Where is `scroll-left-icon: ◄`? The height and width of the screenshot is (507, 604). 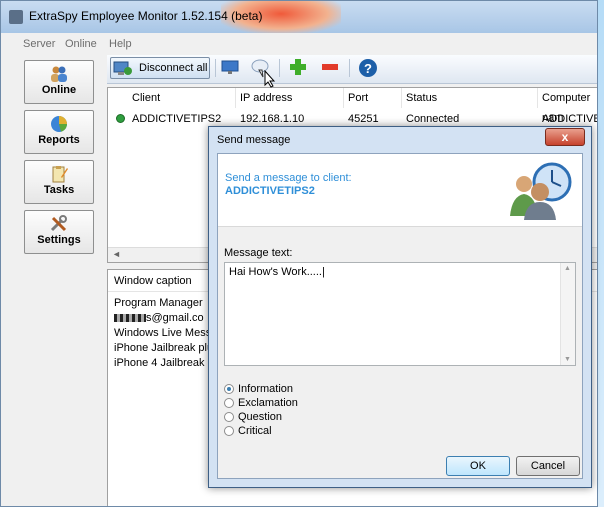 scroll-left-icon: ◄ is located at coordinates (116, 254).